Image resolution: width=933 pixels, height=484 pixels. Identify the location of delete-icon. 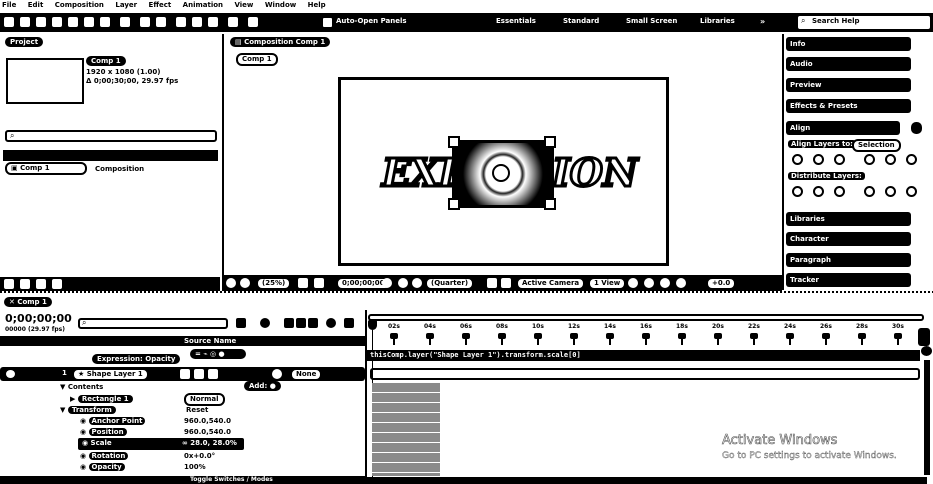
(57, 284).